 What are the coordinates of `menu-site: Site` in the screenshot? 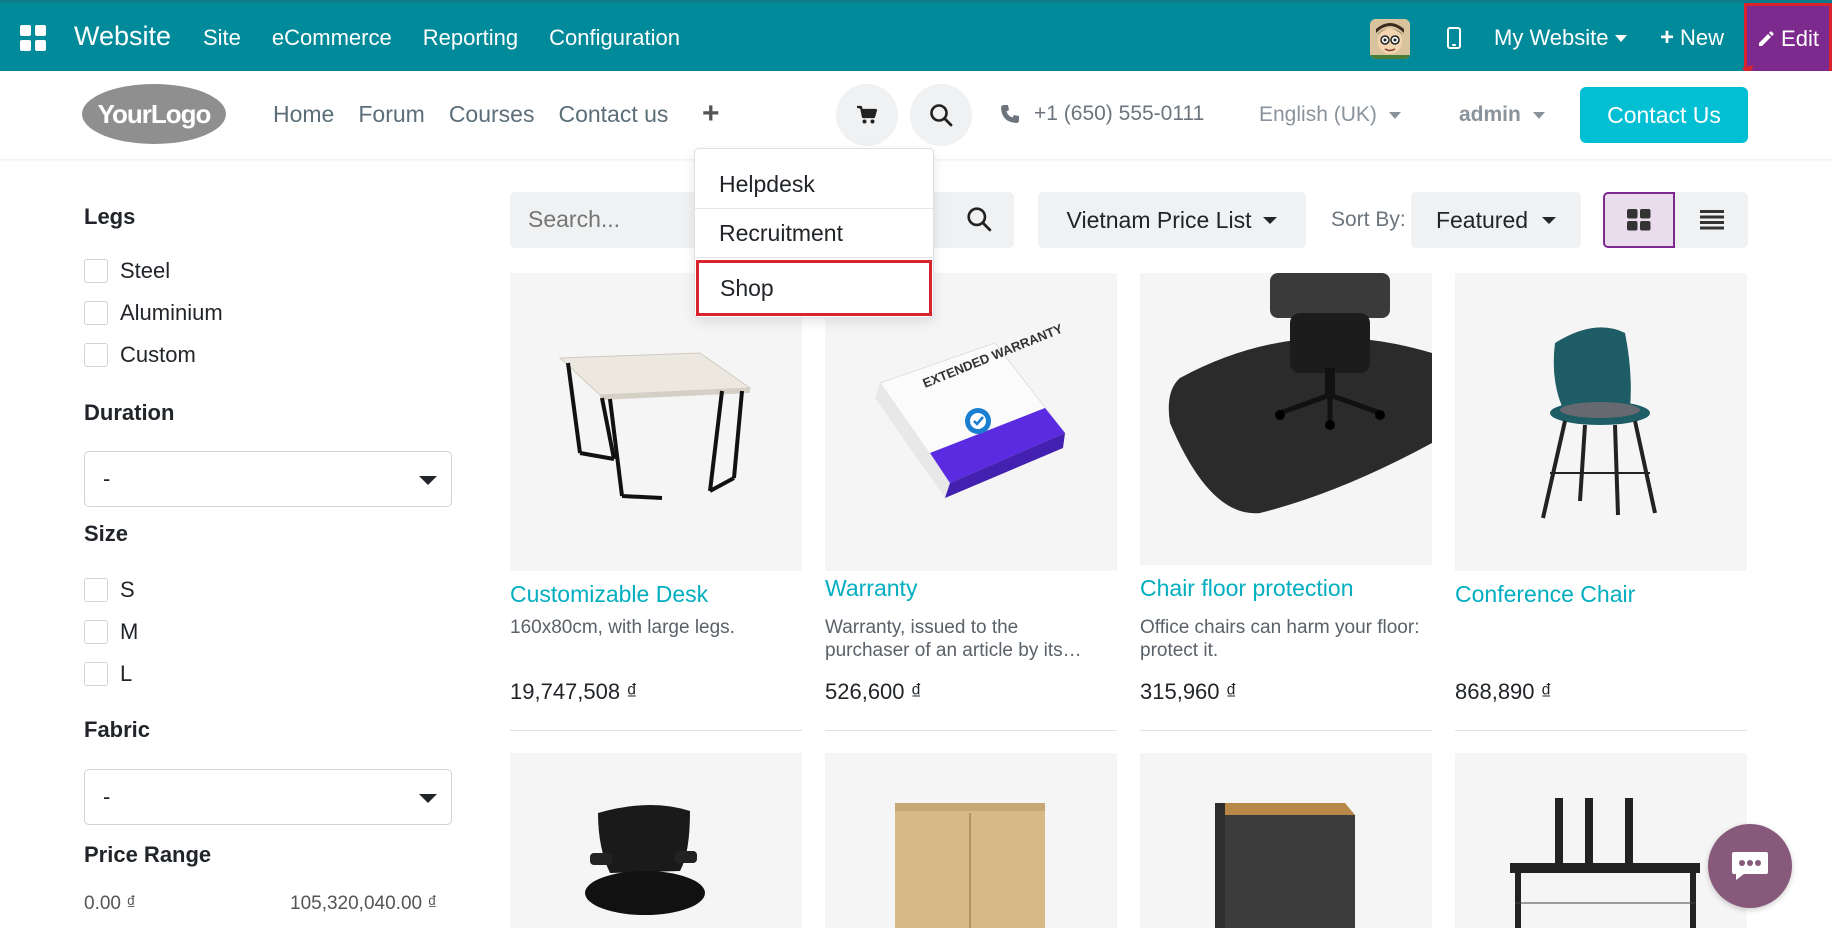 It's located at (222, 38).